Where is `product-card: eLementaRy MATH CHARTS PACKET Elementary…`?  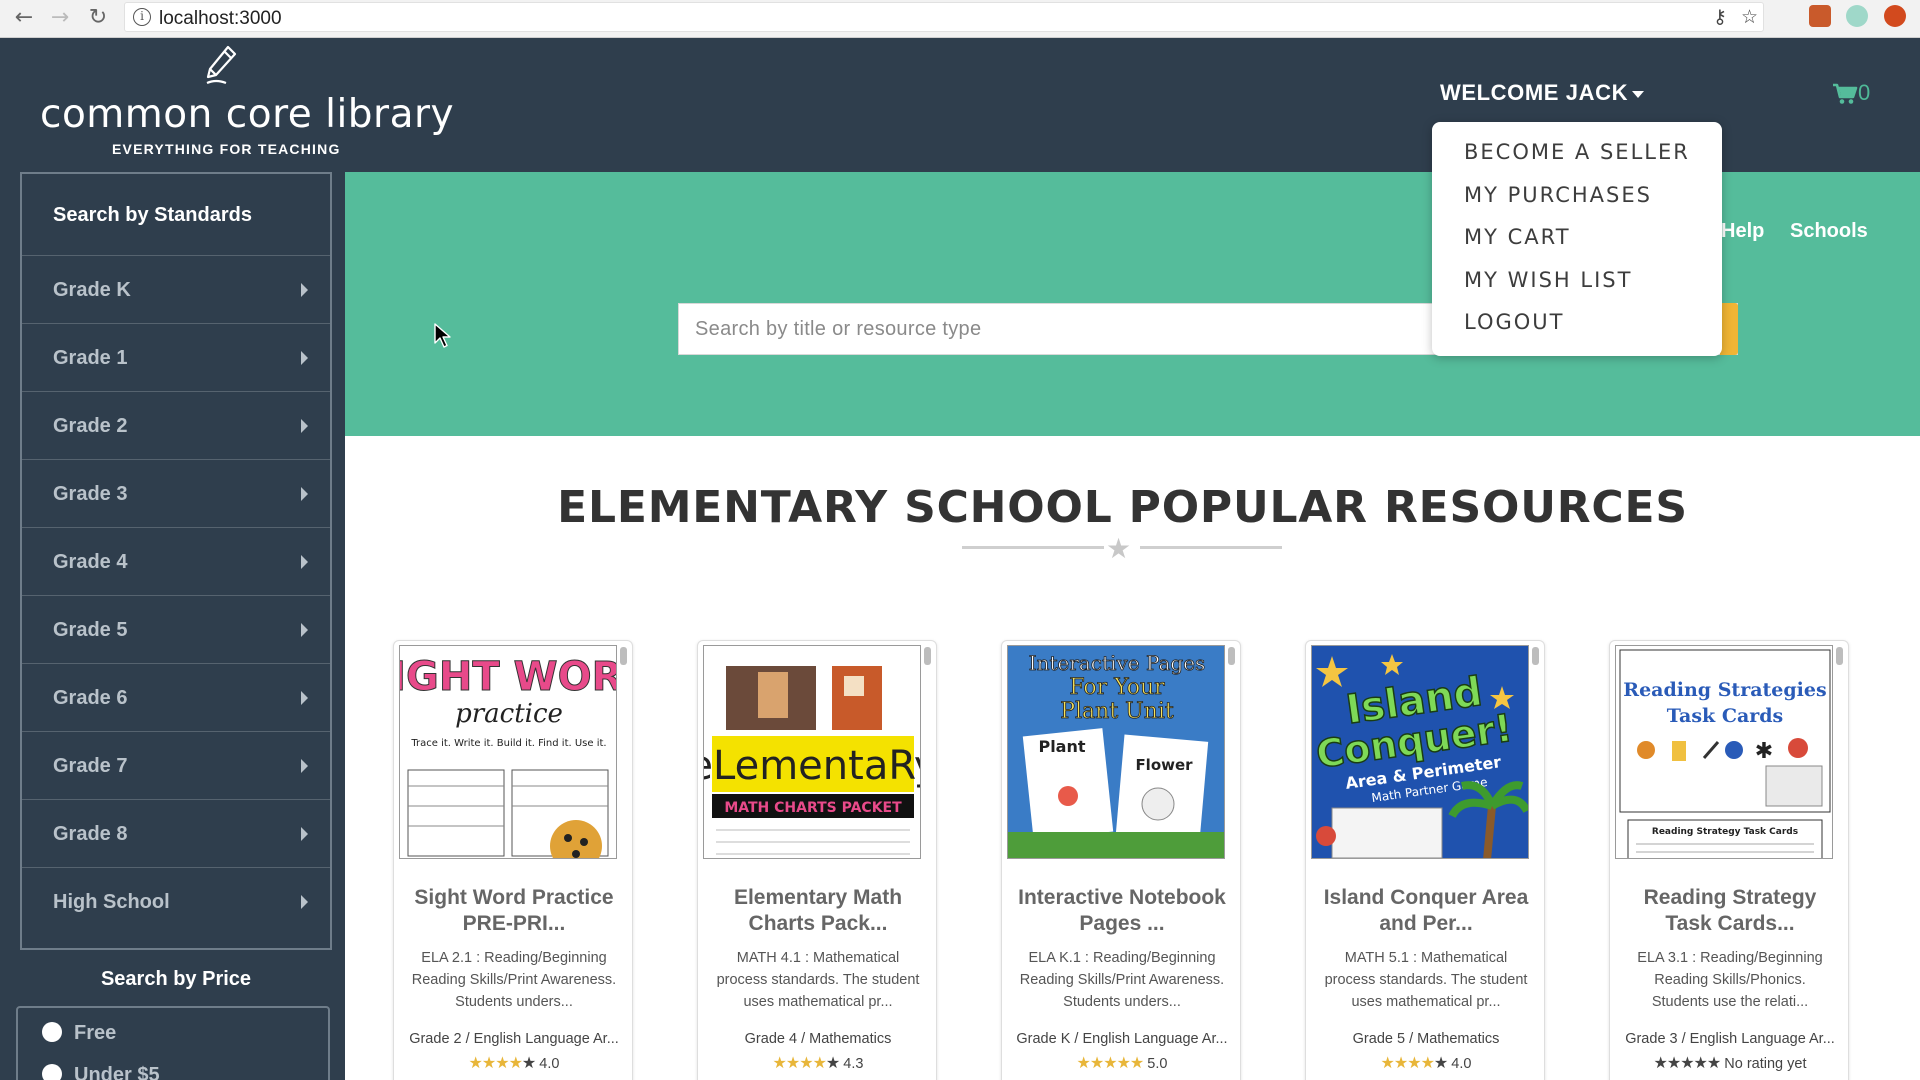
product-card: eLementaRy MATH CHARTS PACKET Elementary… is located at coordinates (817, 860).